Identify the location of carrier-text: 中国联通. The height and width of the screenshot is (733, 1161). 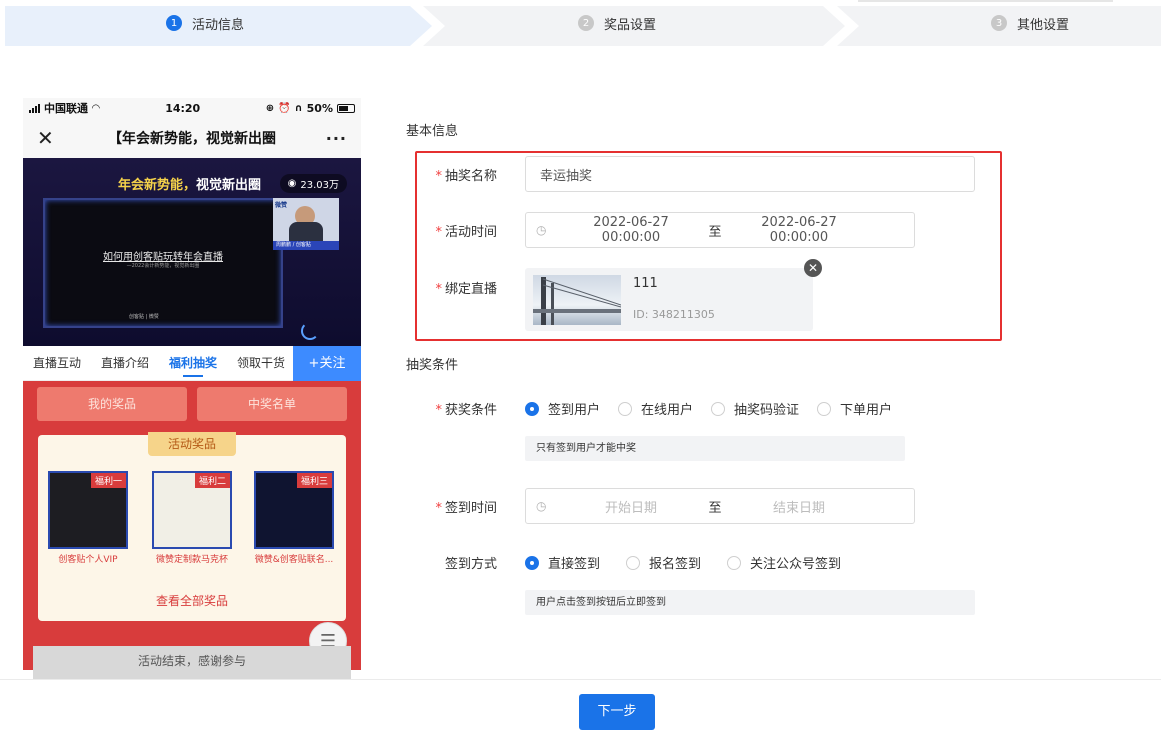
(66, 108).